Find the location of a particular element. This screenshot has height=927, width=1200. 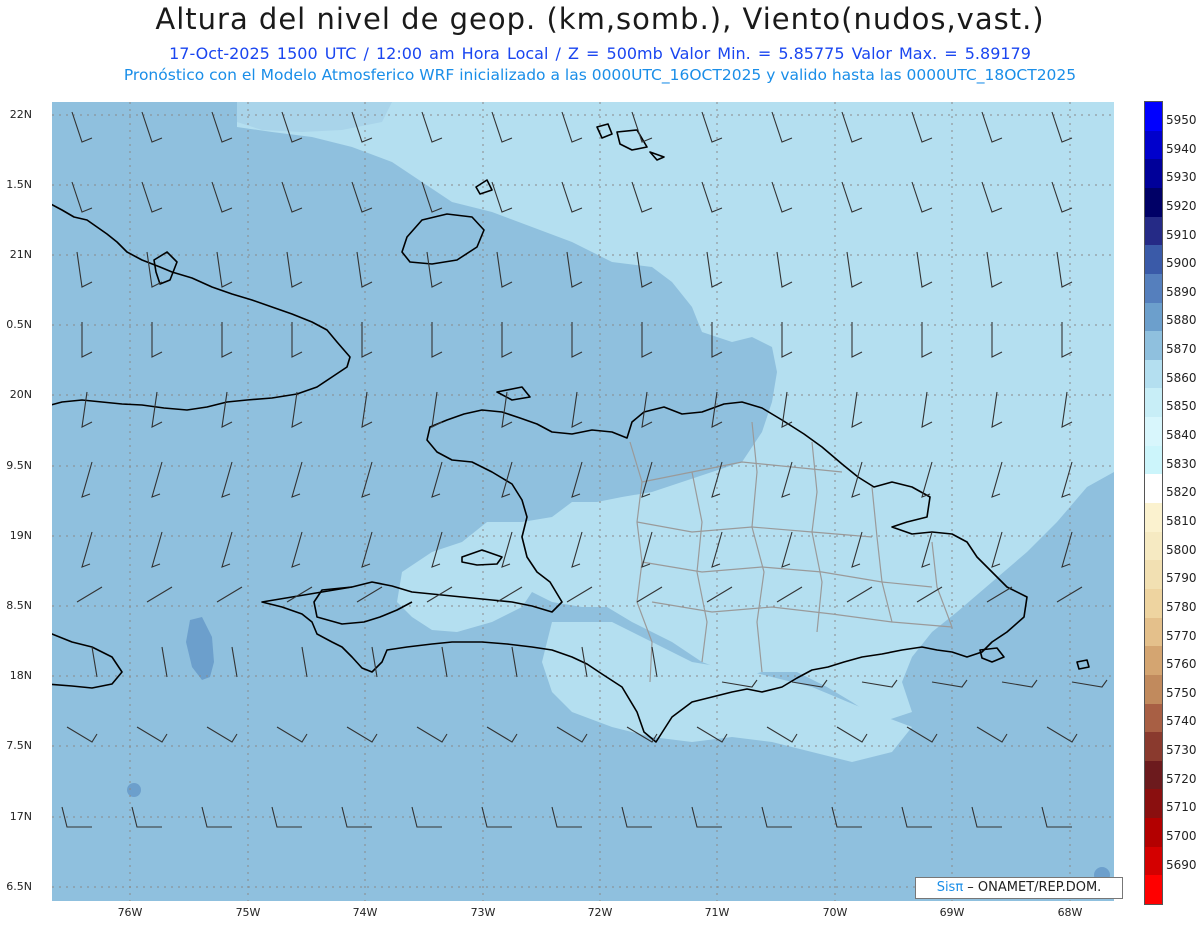

lat-label-17-5n: 7.5N is located at coordinates (19, 745).